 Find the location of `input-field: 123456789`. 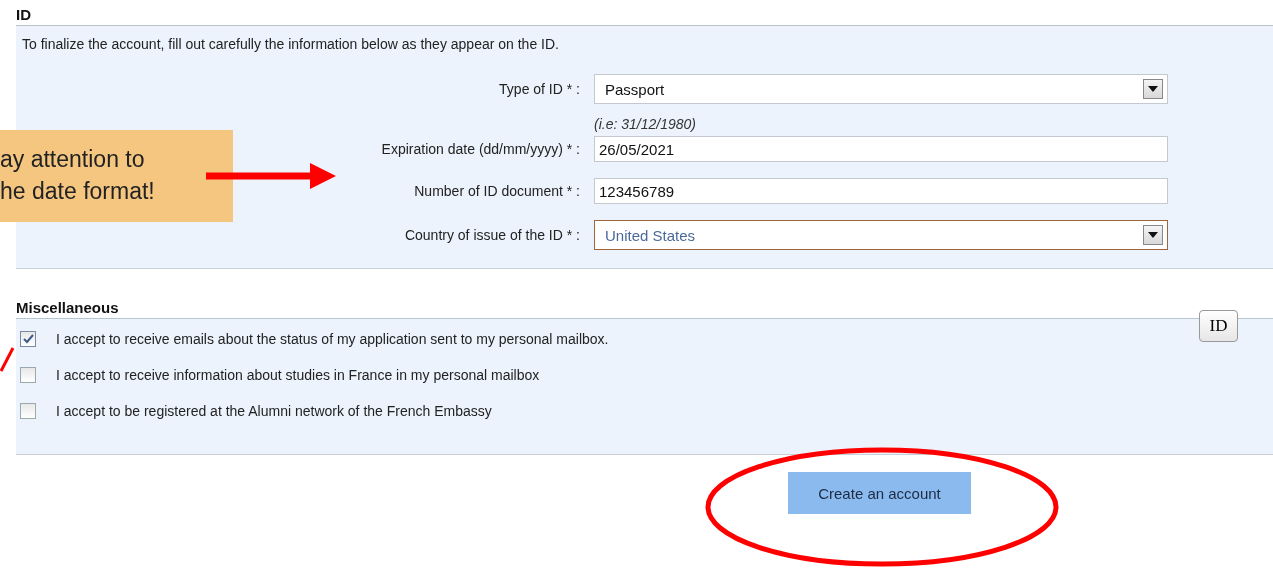

input-field: 123456789 is located at coordinates (881, 191).